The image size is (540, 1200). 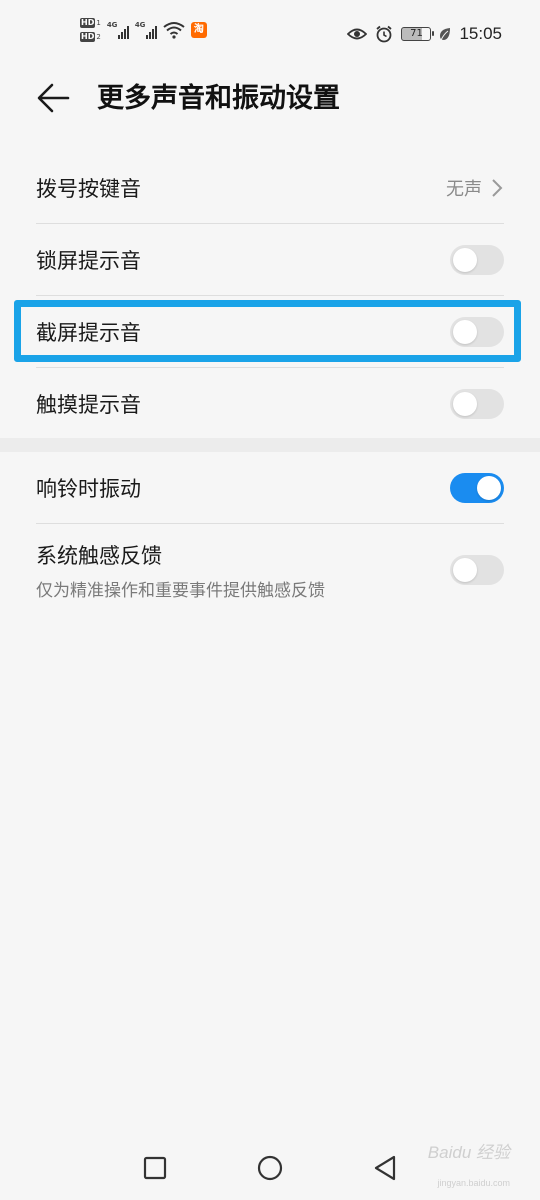 I want to click on signal-2-icon: 4G, so click(x=146, y=30).